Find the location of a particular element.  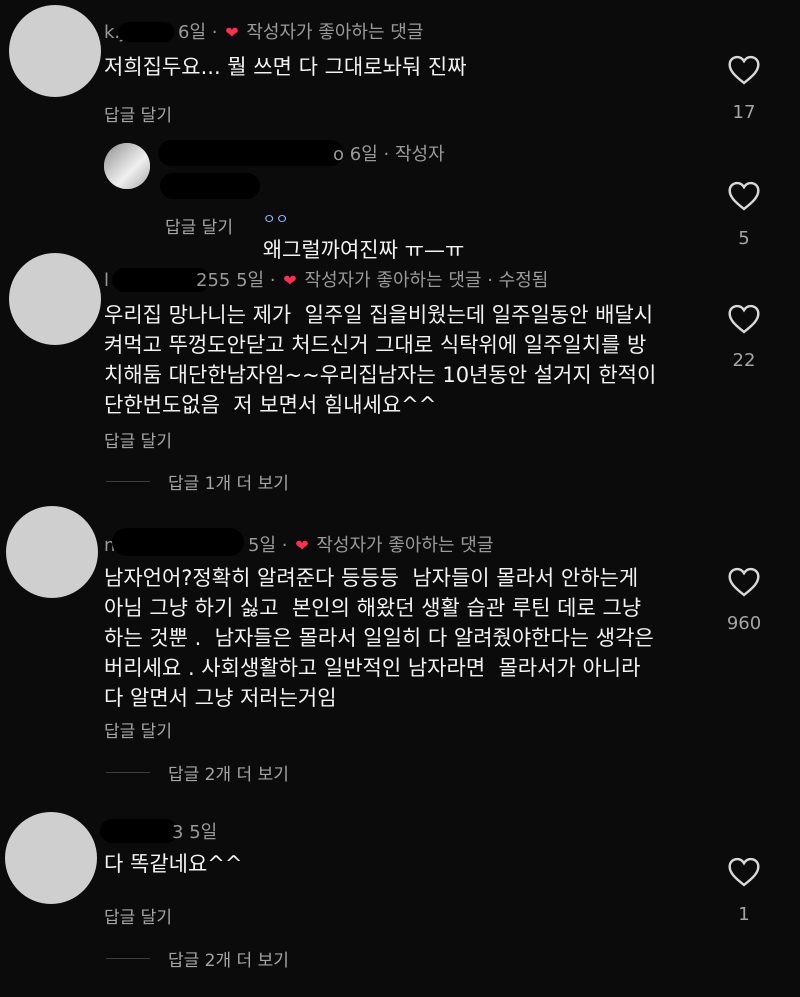

comment-line: 하는 것뿐 . 남자들은 몰라서 일일히 다 알려줬야한다는 생각은 is located at coordinates (379, 638).